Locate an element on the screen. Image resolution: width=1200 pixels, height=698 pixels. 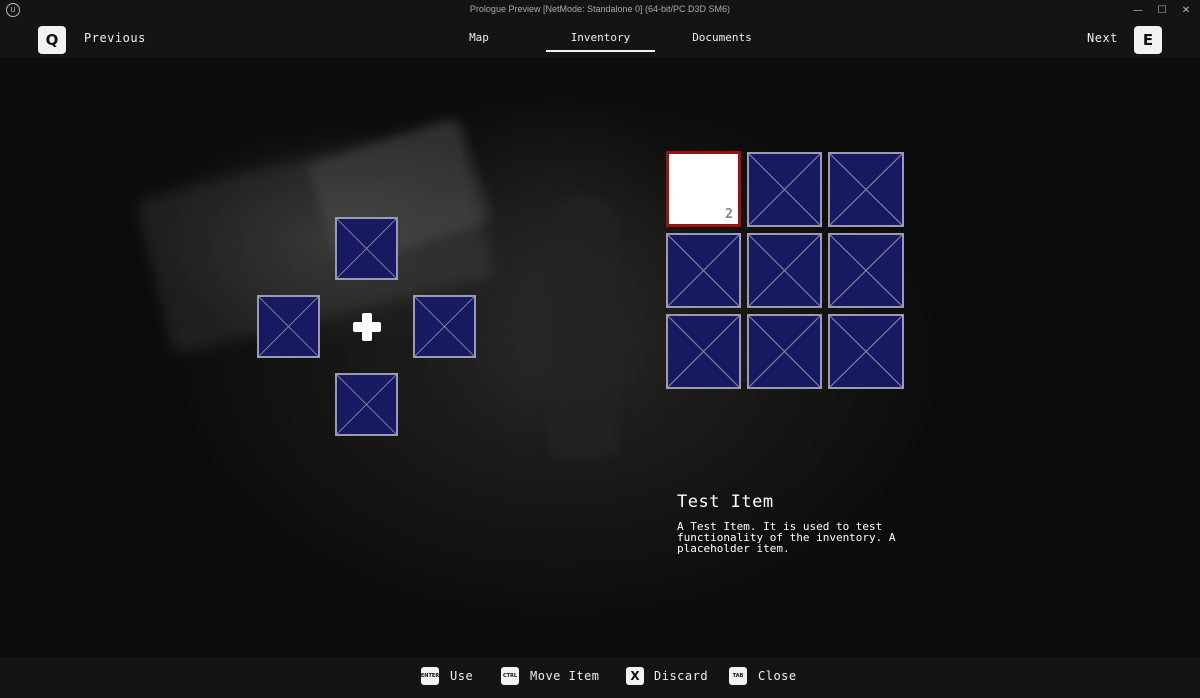
enter-key-icon: ENTER is located at coordinates (430, 676).